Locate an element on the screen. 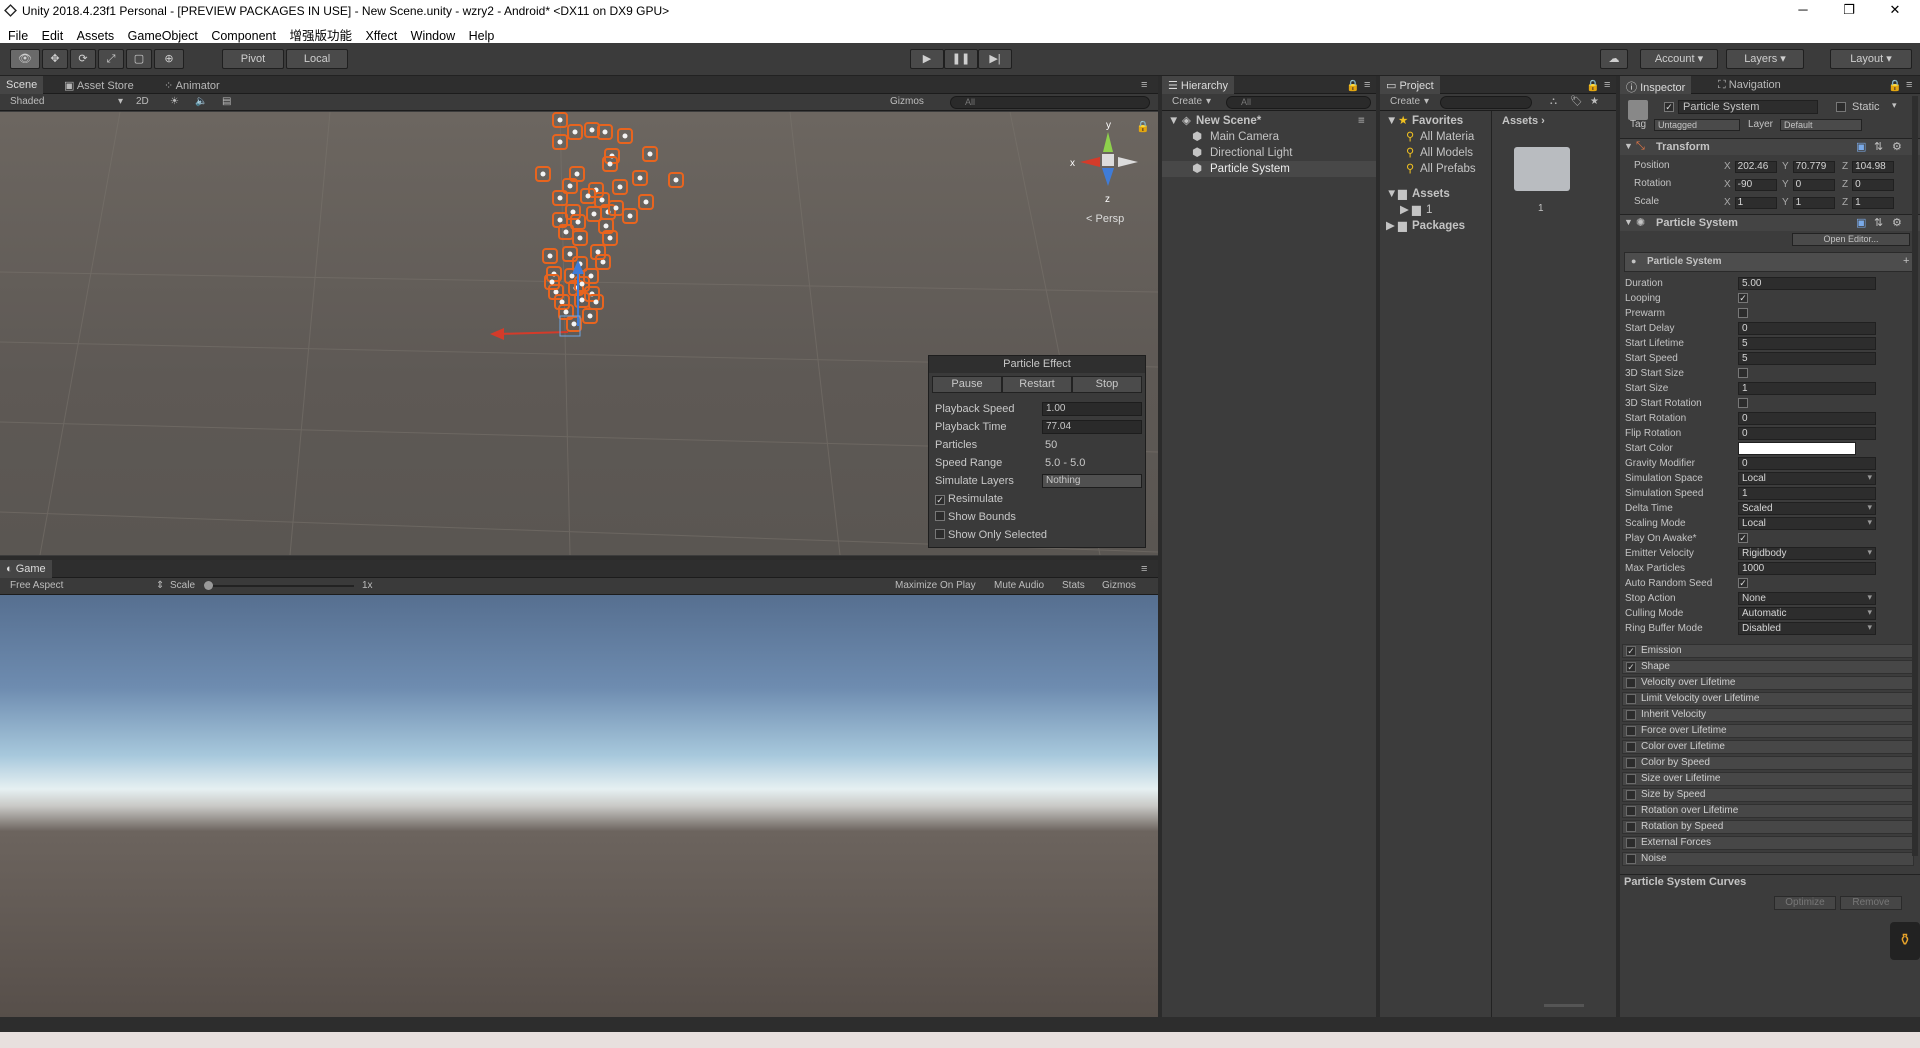 Image resolution: width=1920 pixels, height=1048 pixels. lock-icon: 🔒 is located at coordinates (1143, 126).